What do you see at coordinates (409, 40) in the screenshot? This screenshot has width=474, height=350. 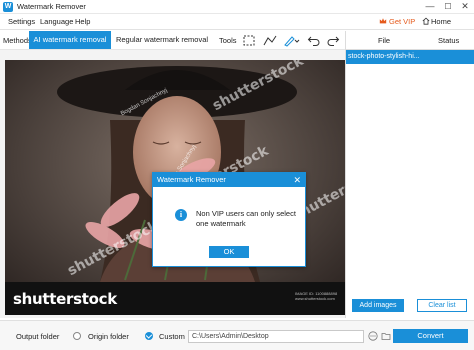 I see `file-list-header: File Status` at bounding box center [409, 40].